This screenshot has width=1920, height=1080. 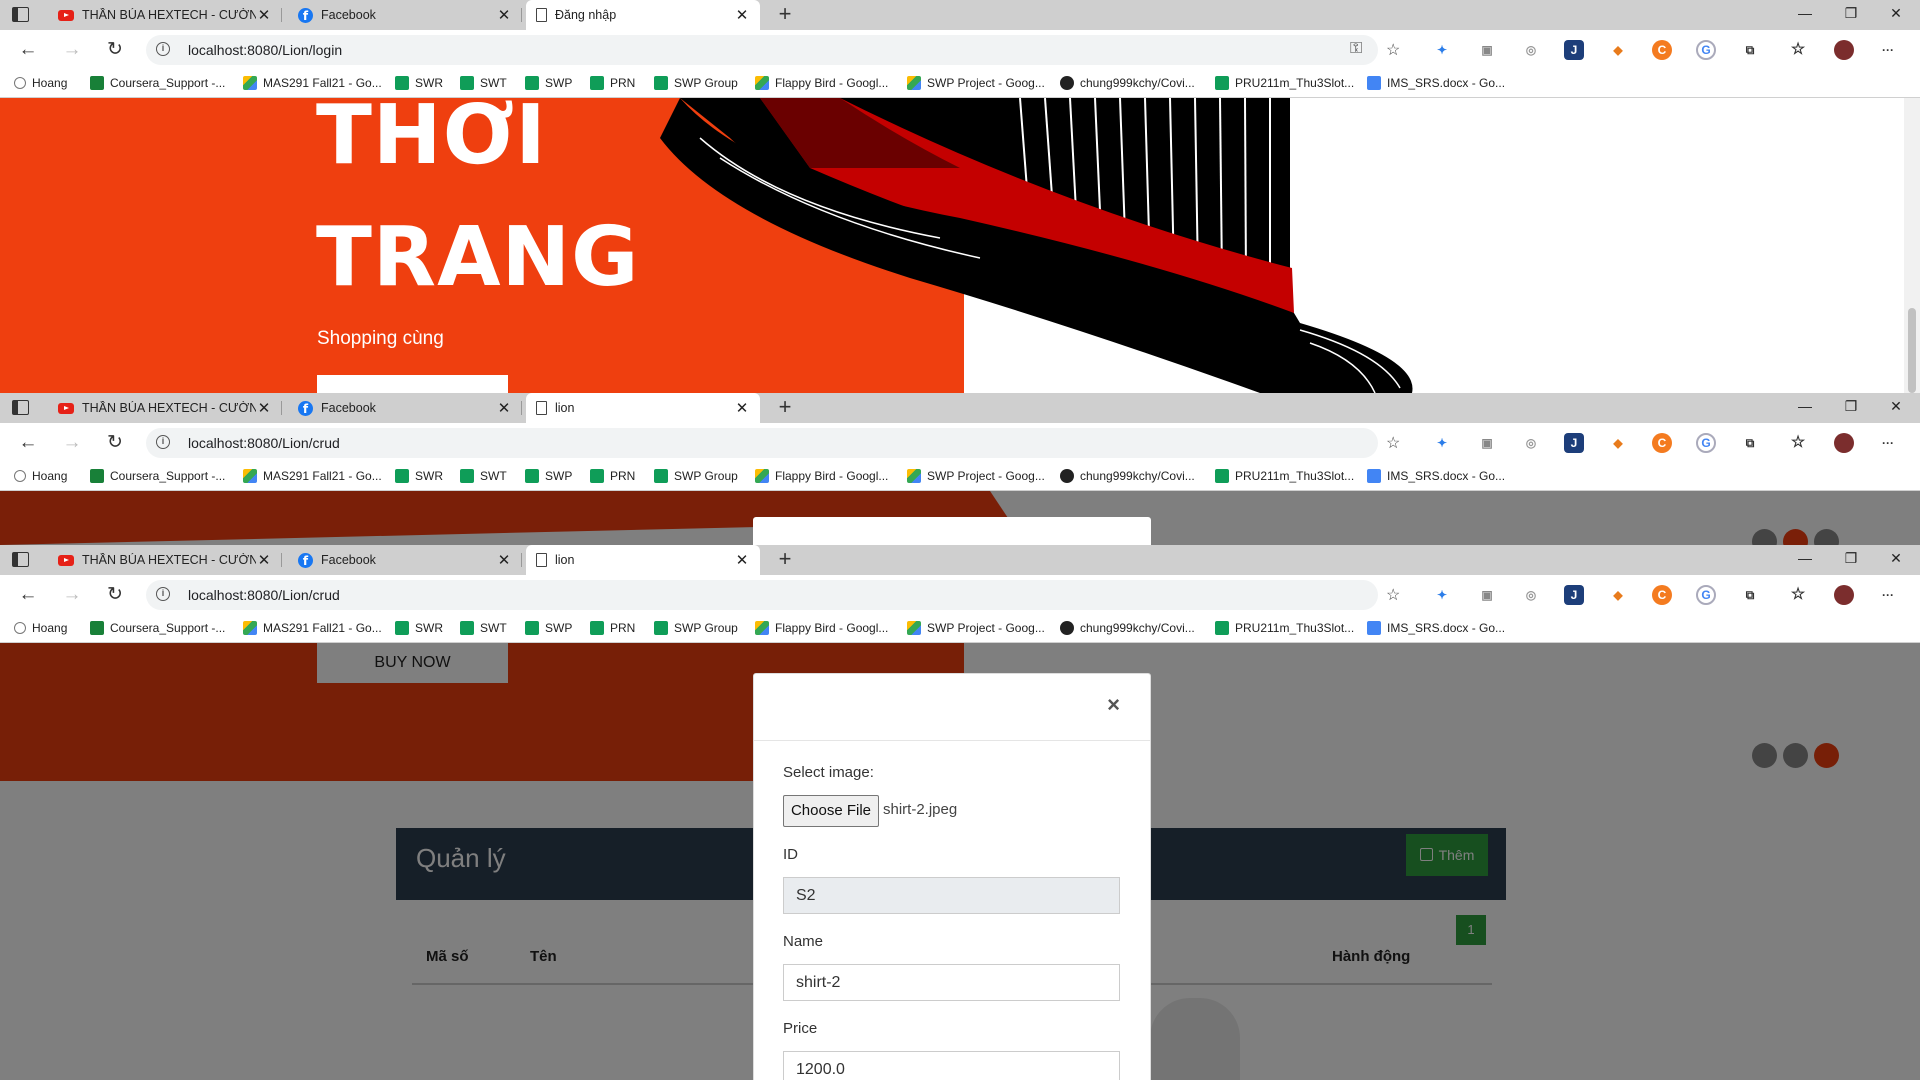 I want to click on tab-youtube: THẦN BÚA HEXTECH - CƯỜNG ĐÔ LA✕, so click(x=165, y=15).